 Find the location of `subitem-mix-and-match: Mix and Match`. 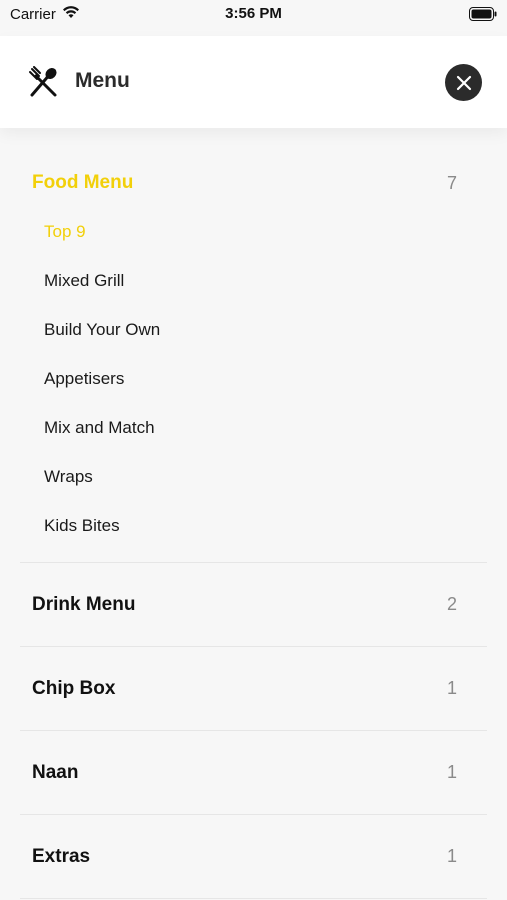

subitem-mix-and-match: Mix and Match is located at coordinates (253, 427).